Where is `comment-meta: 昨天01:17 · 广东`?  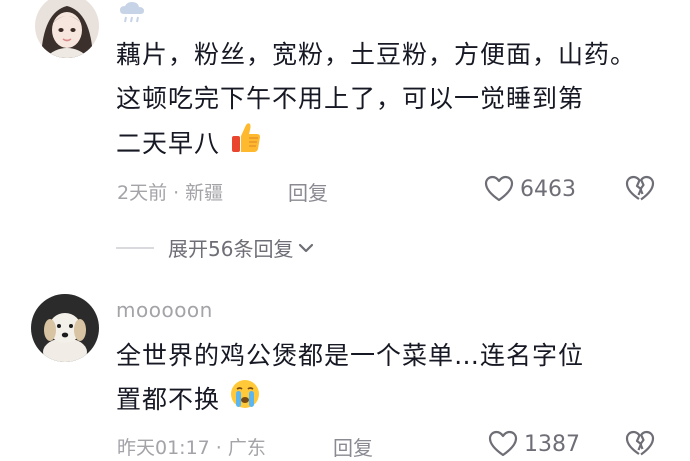 comment-meta: 昨天01:17 · 广东 is located at coordinates (191, 446).